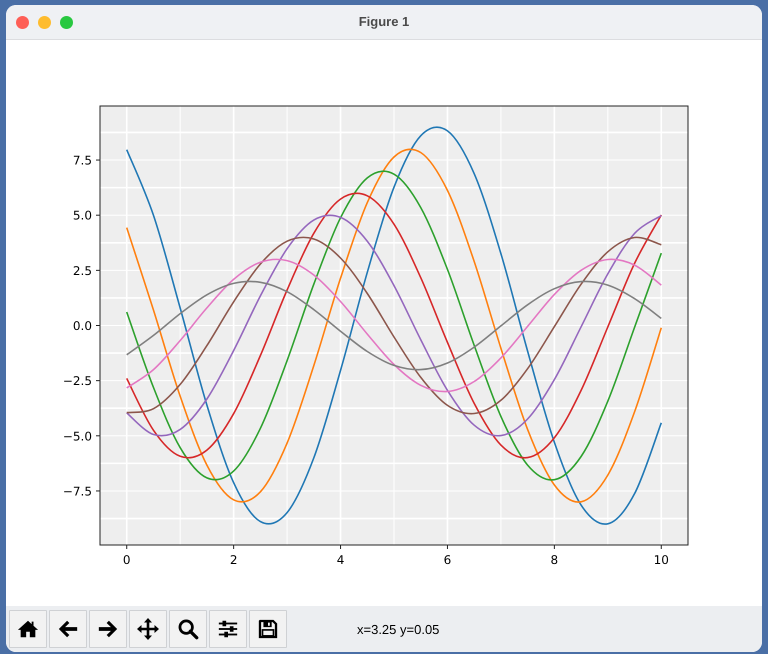  I want to click on y-tick-label: −5.0, so click(77, 436).